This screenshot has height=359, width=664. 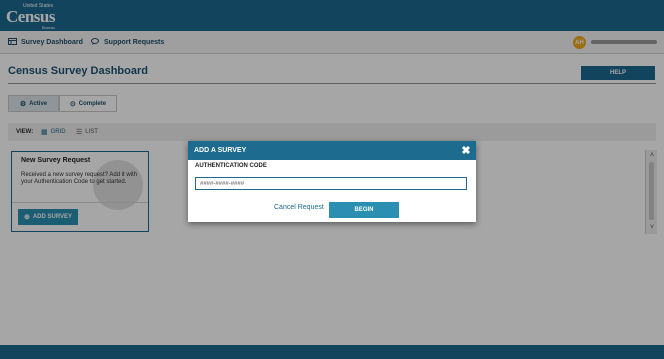 I want to click on modal-title: ADD A SURVEY, so click(x=220, y=150).